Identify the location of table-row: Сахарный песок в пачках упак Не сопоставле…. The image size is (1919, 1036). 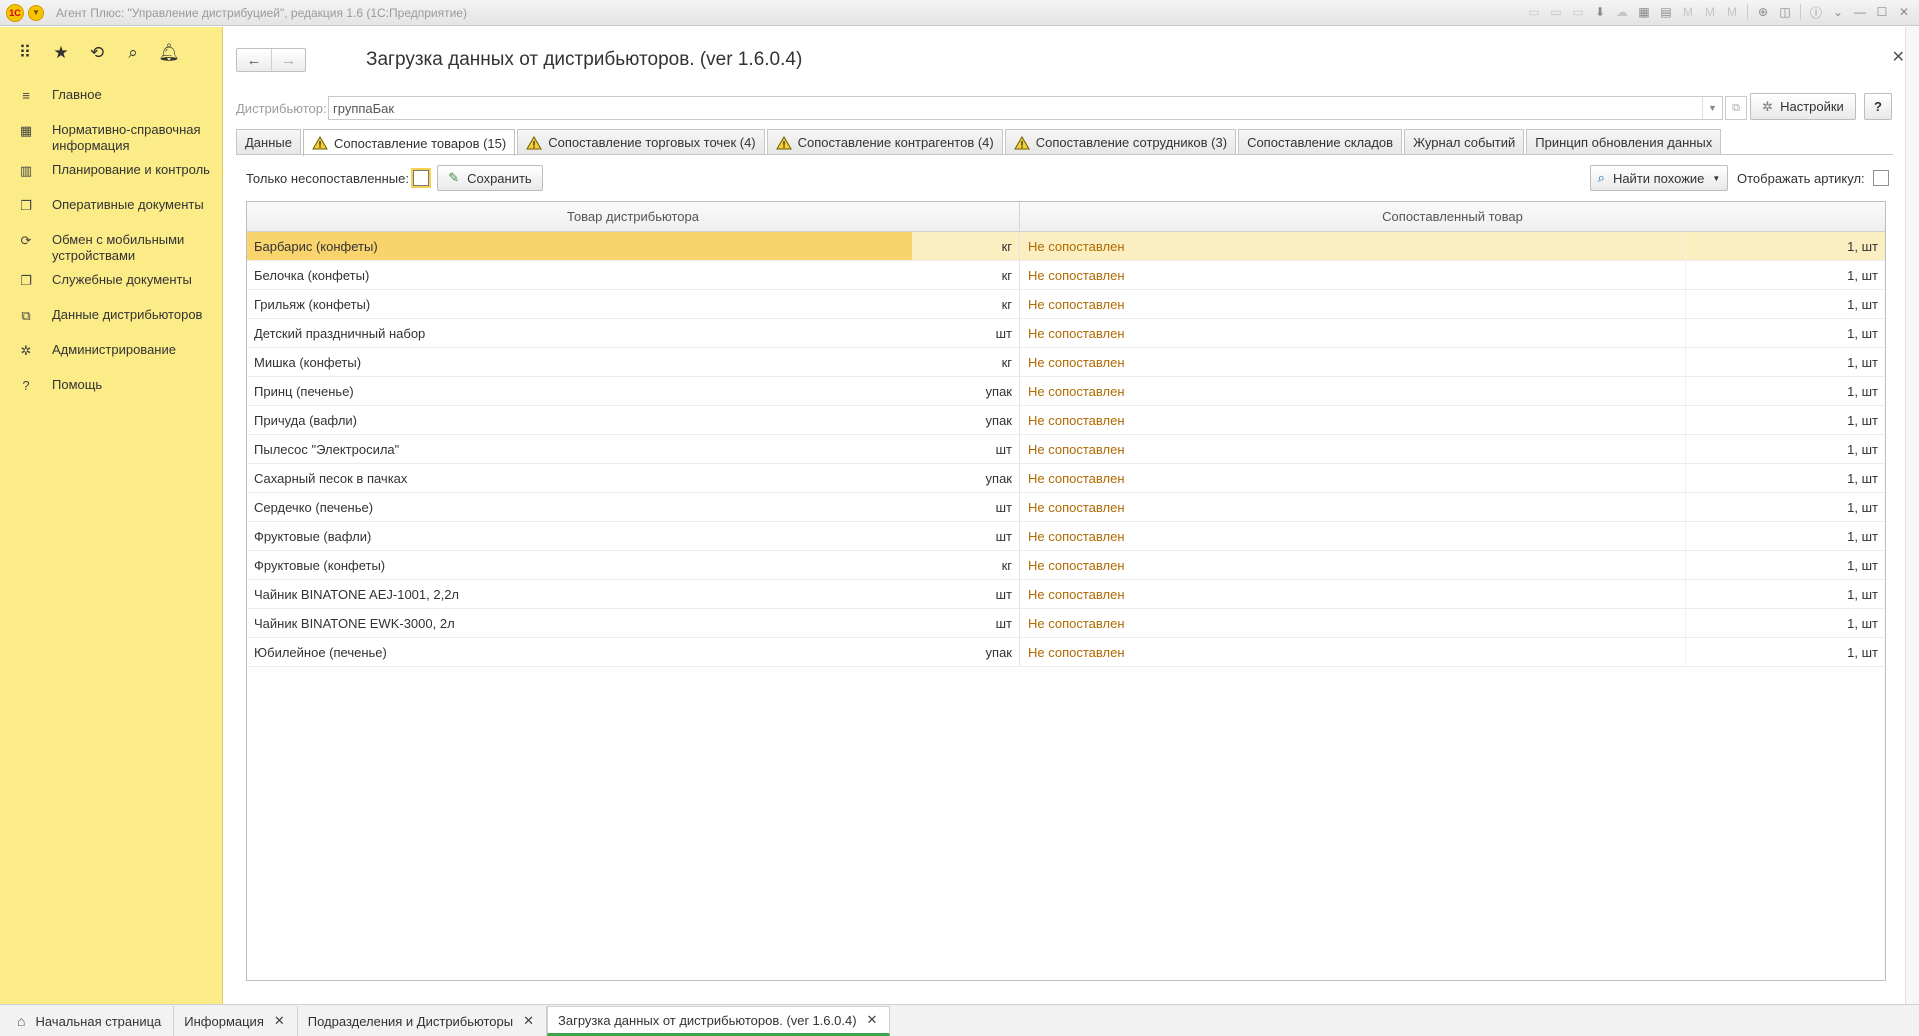
(1066, 478).